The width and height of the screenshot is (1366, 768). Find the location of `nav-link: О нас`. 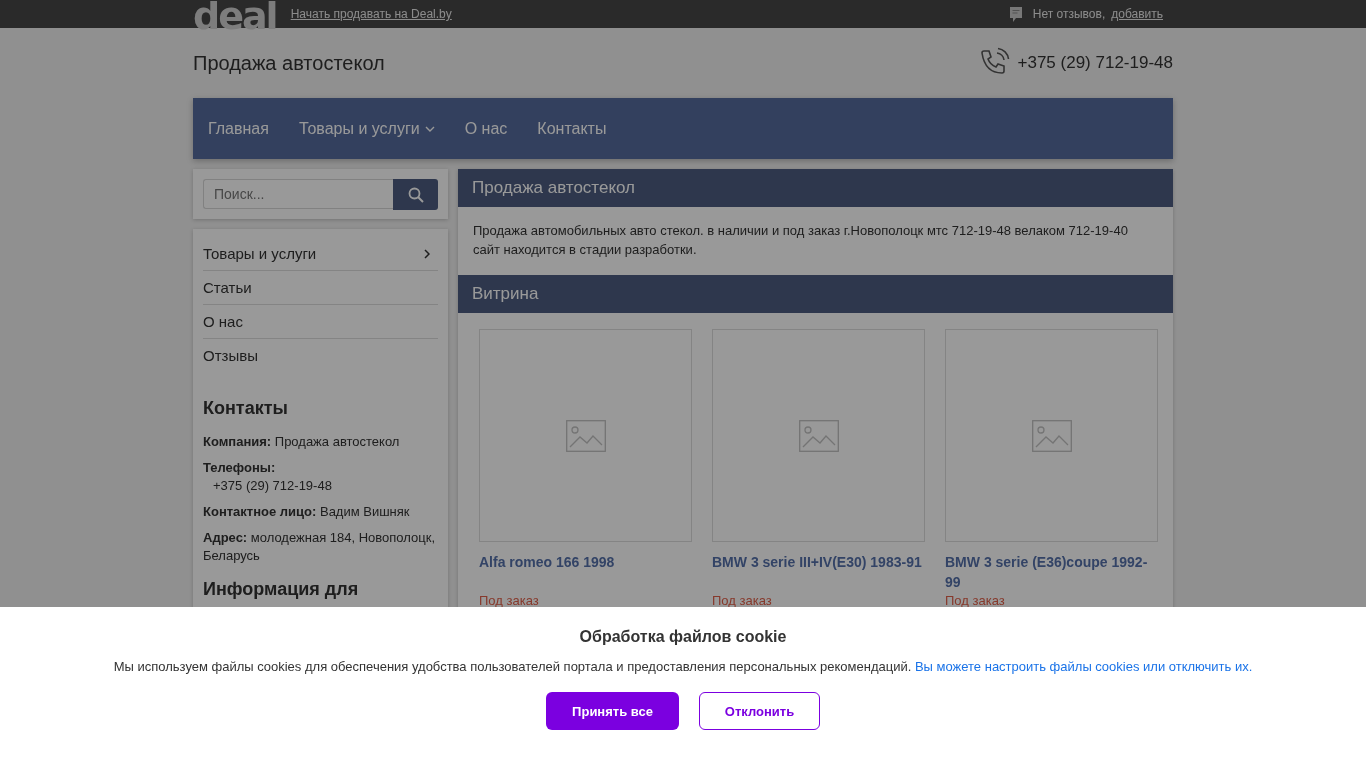

nav-link: О нас is located at coordinates (486, 128).